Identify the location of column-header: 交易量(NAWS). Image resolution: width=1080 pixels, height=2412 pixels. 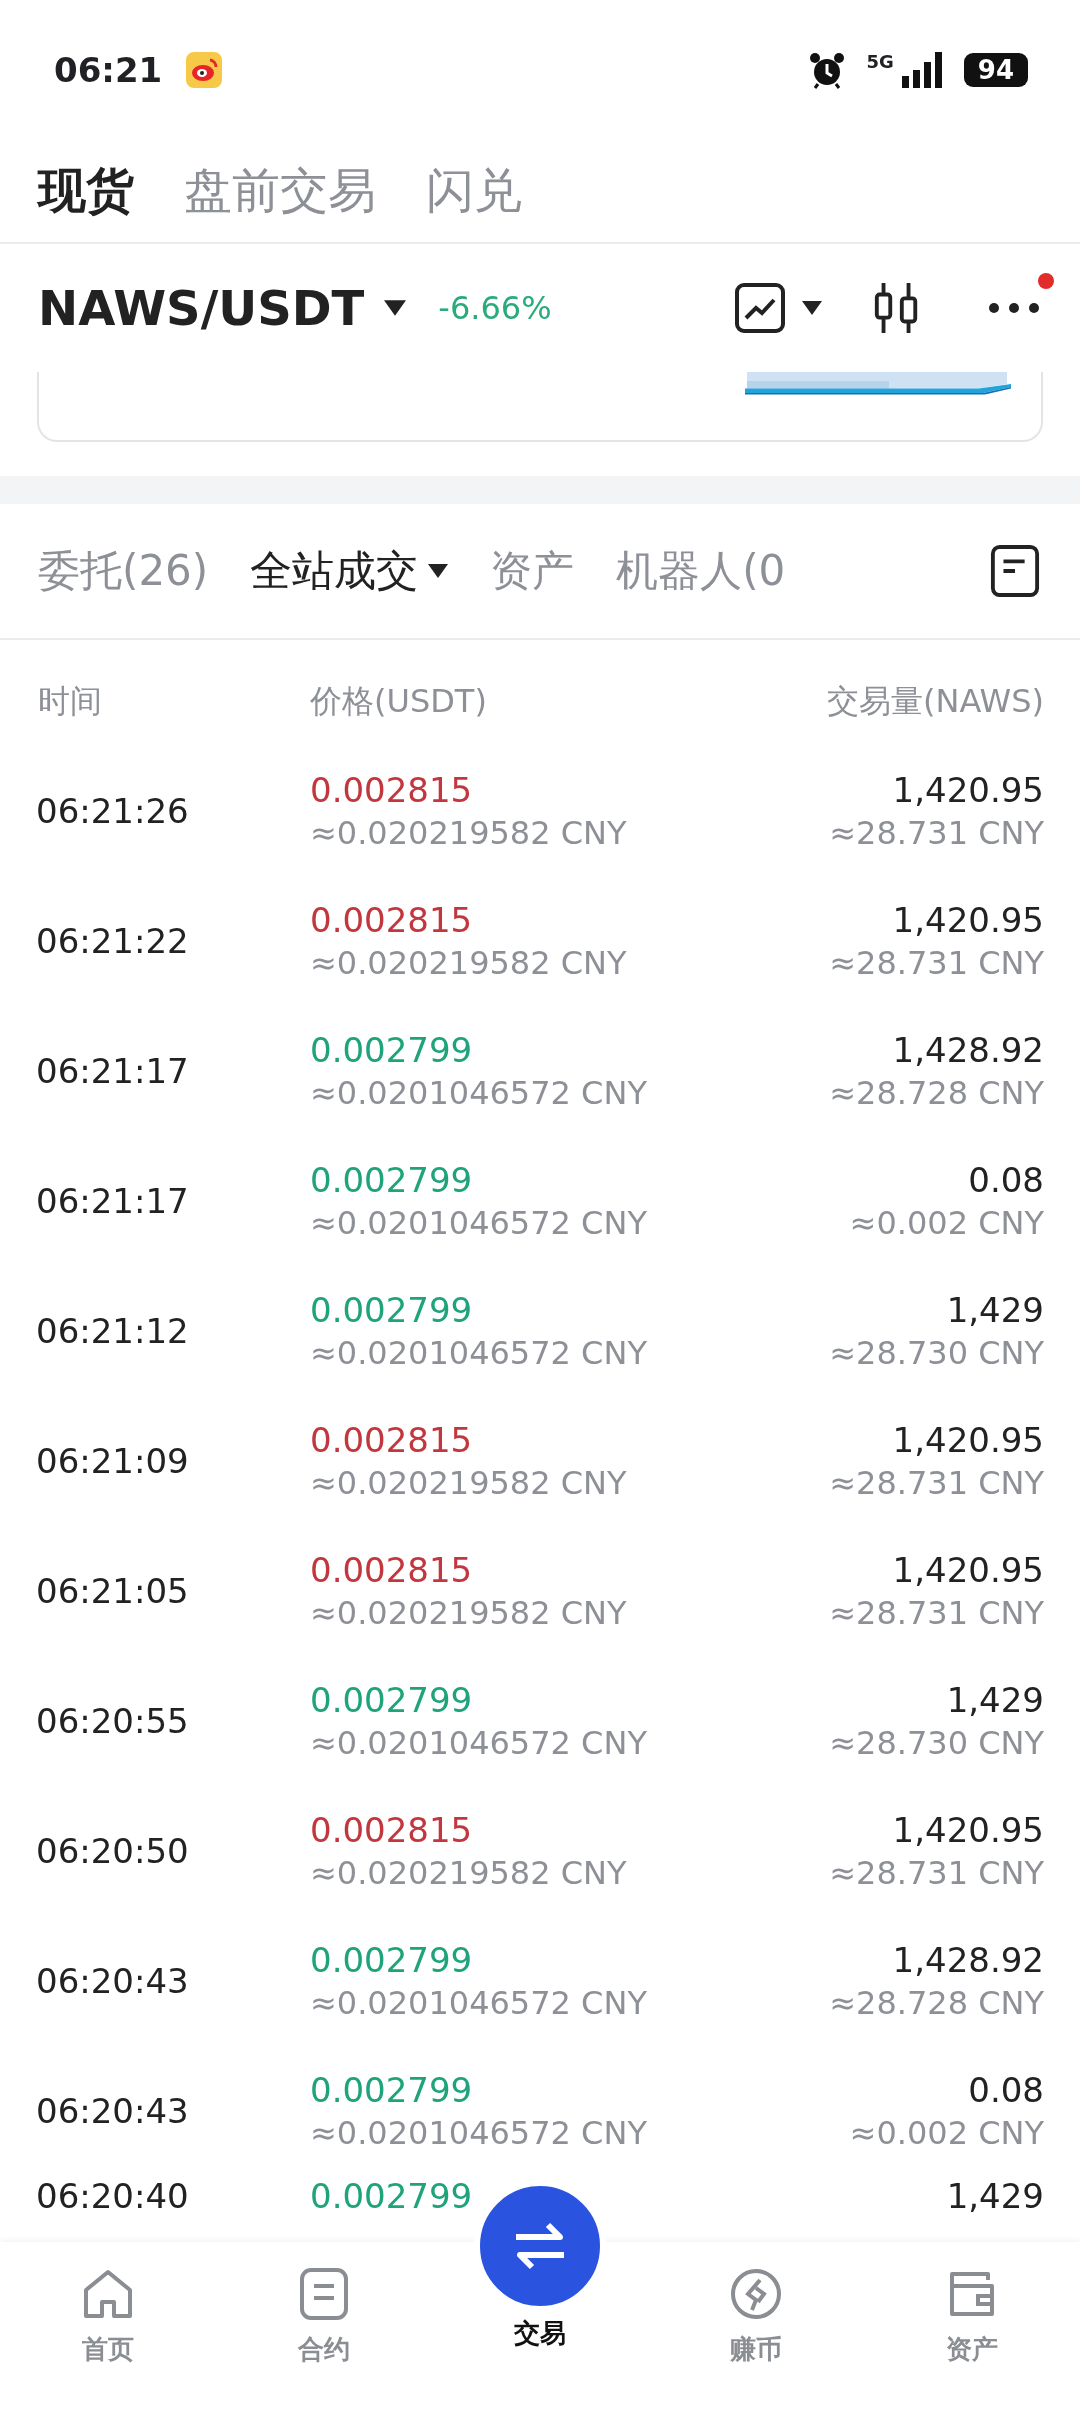
(935, 701).